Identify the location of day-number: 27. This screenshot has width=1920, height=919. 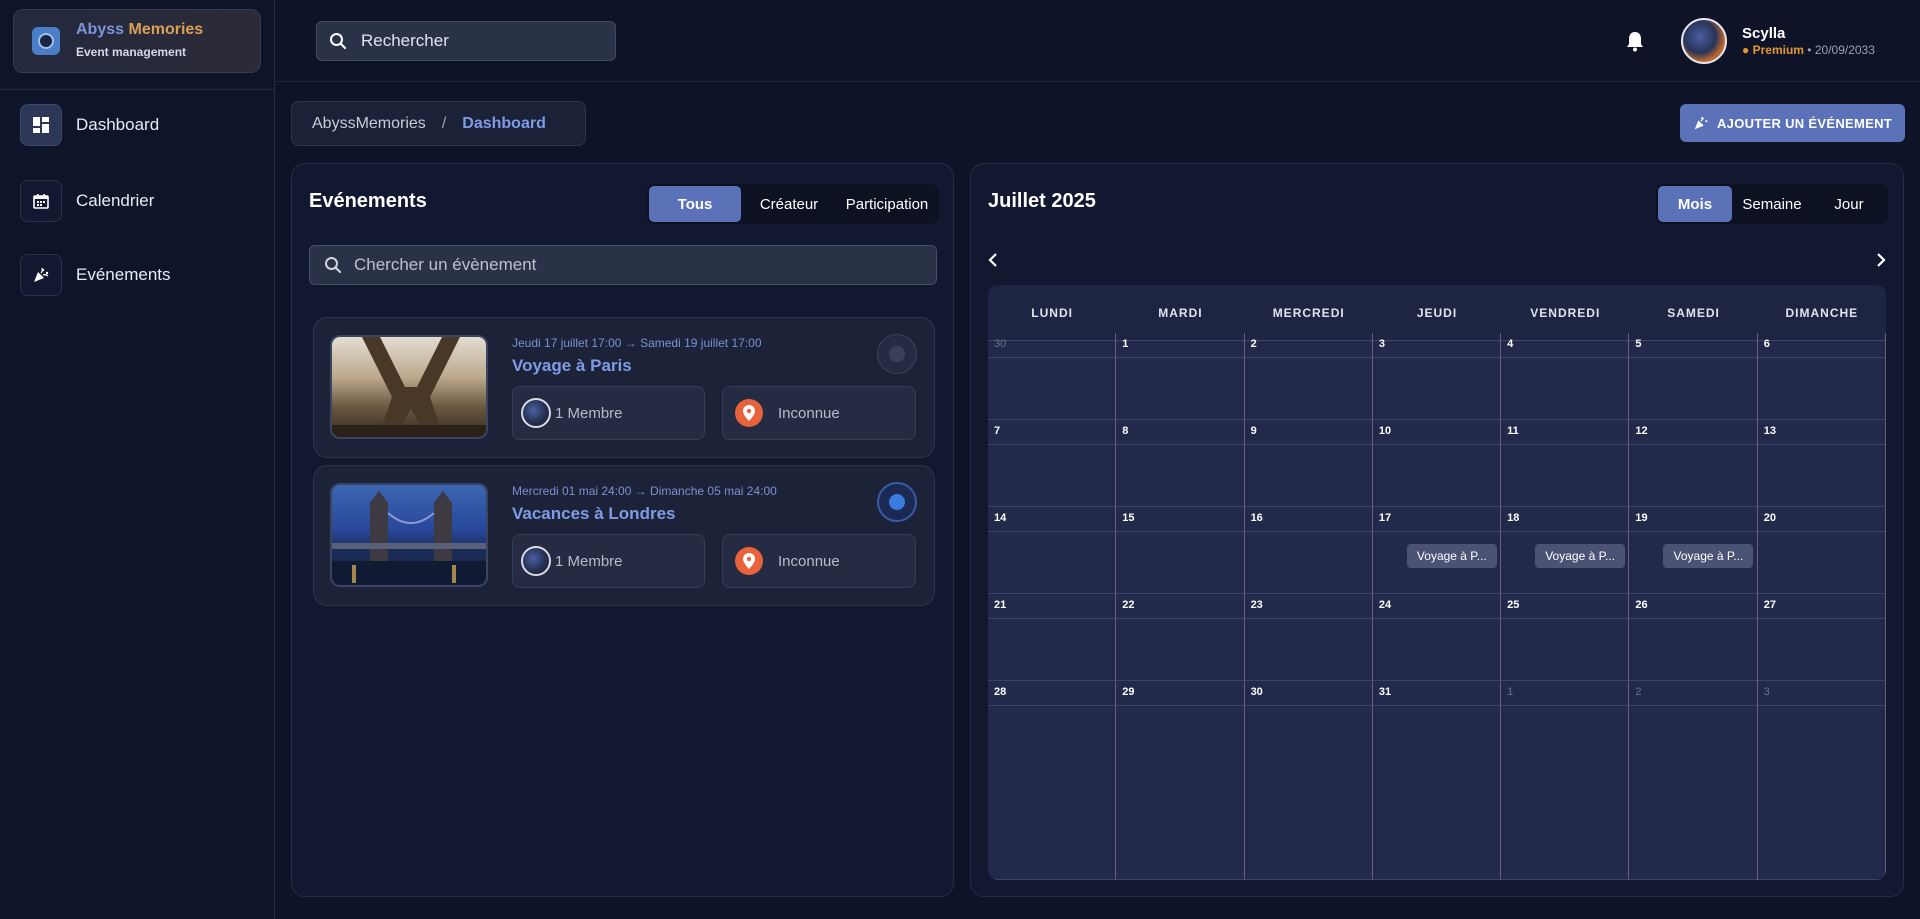
(1769, 605).